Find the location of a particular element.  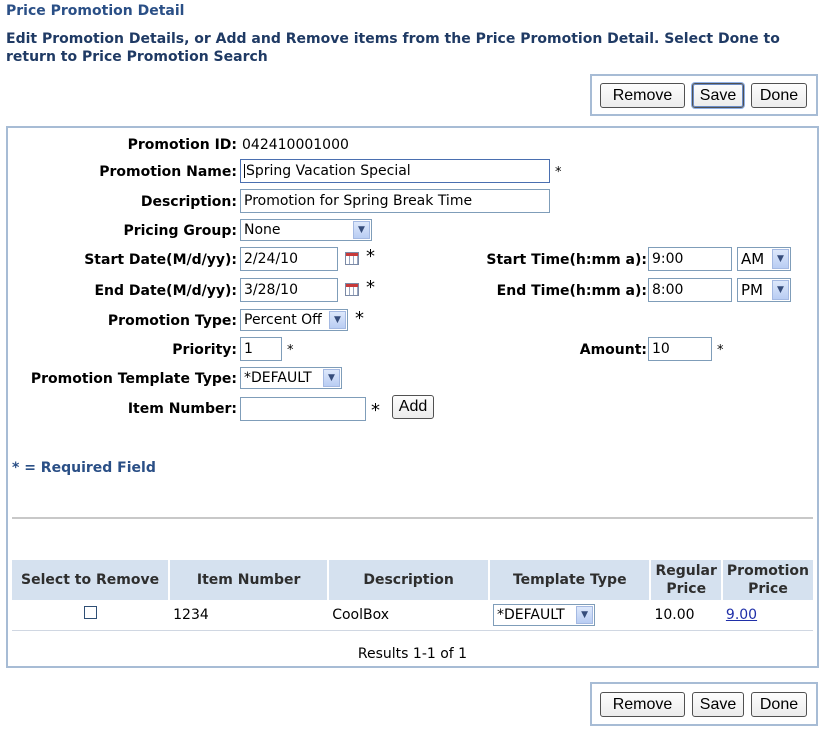

pricing-group-label: Pricing Group: is located at coordinates (180, 231).